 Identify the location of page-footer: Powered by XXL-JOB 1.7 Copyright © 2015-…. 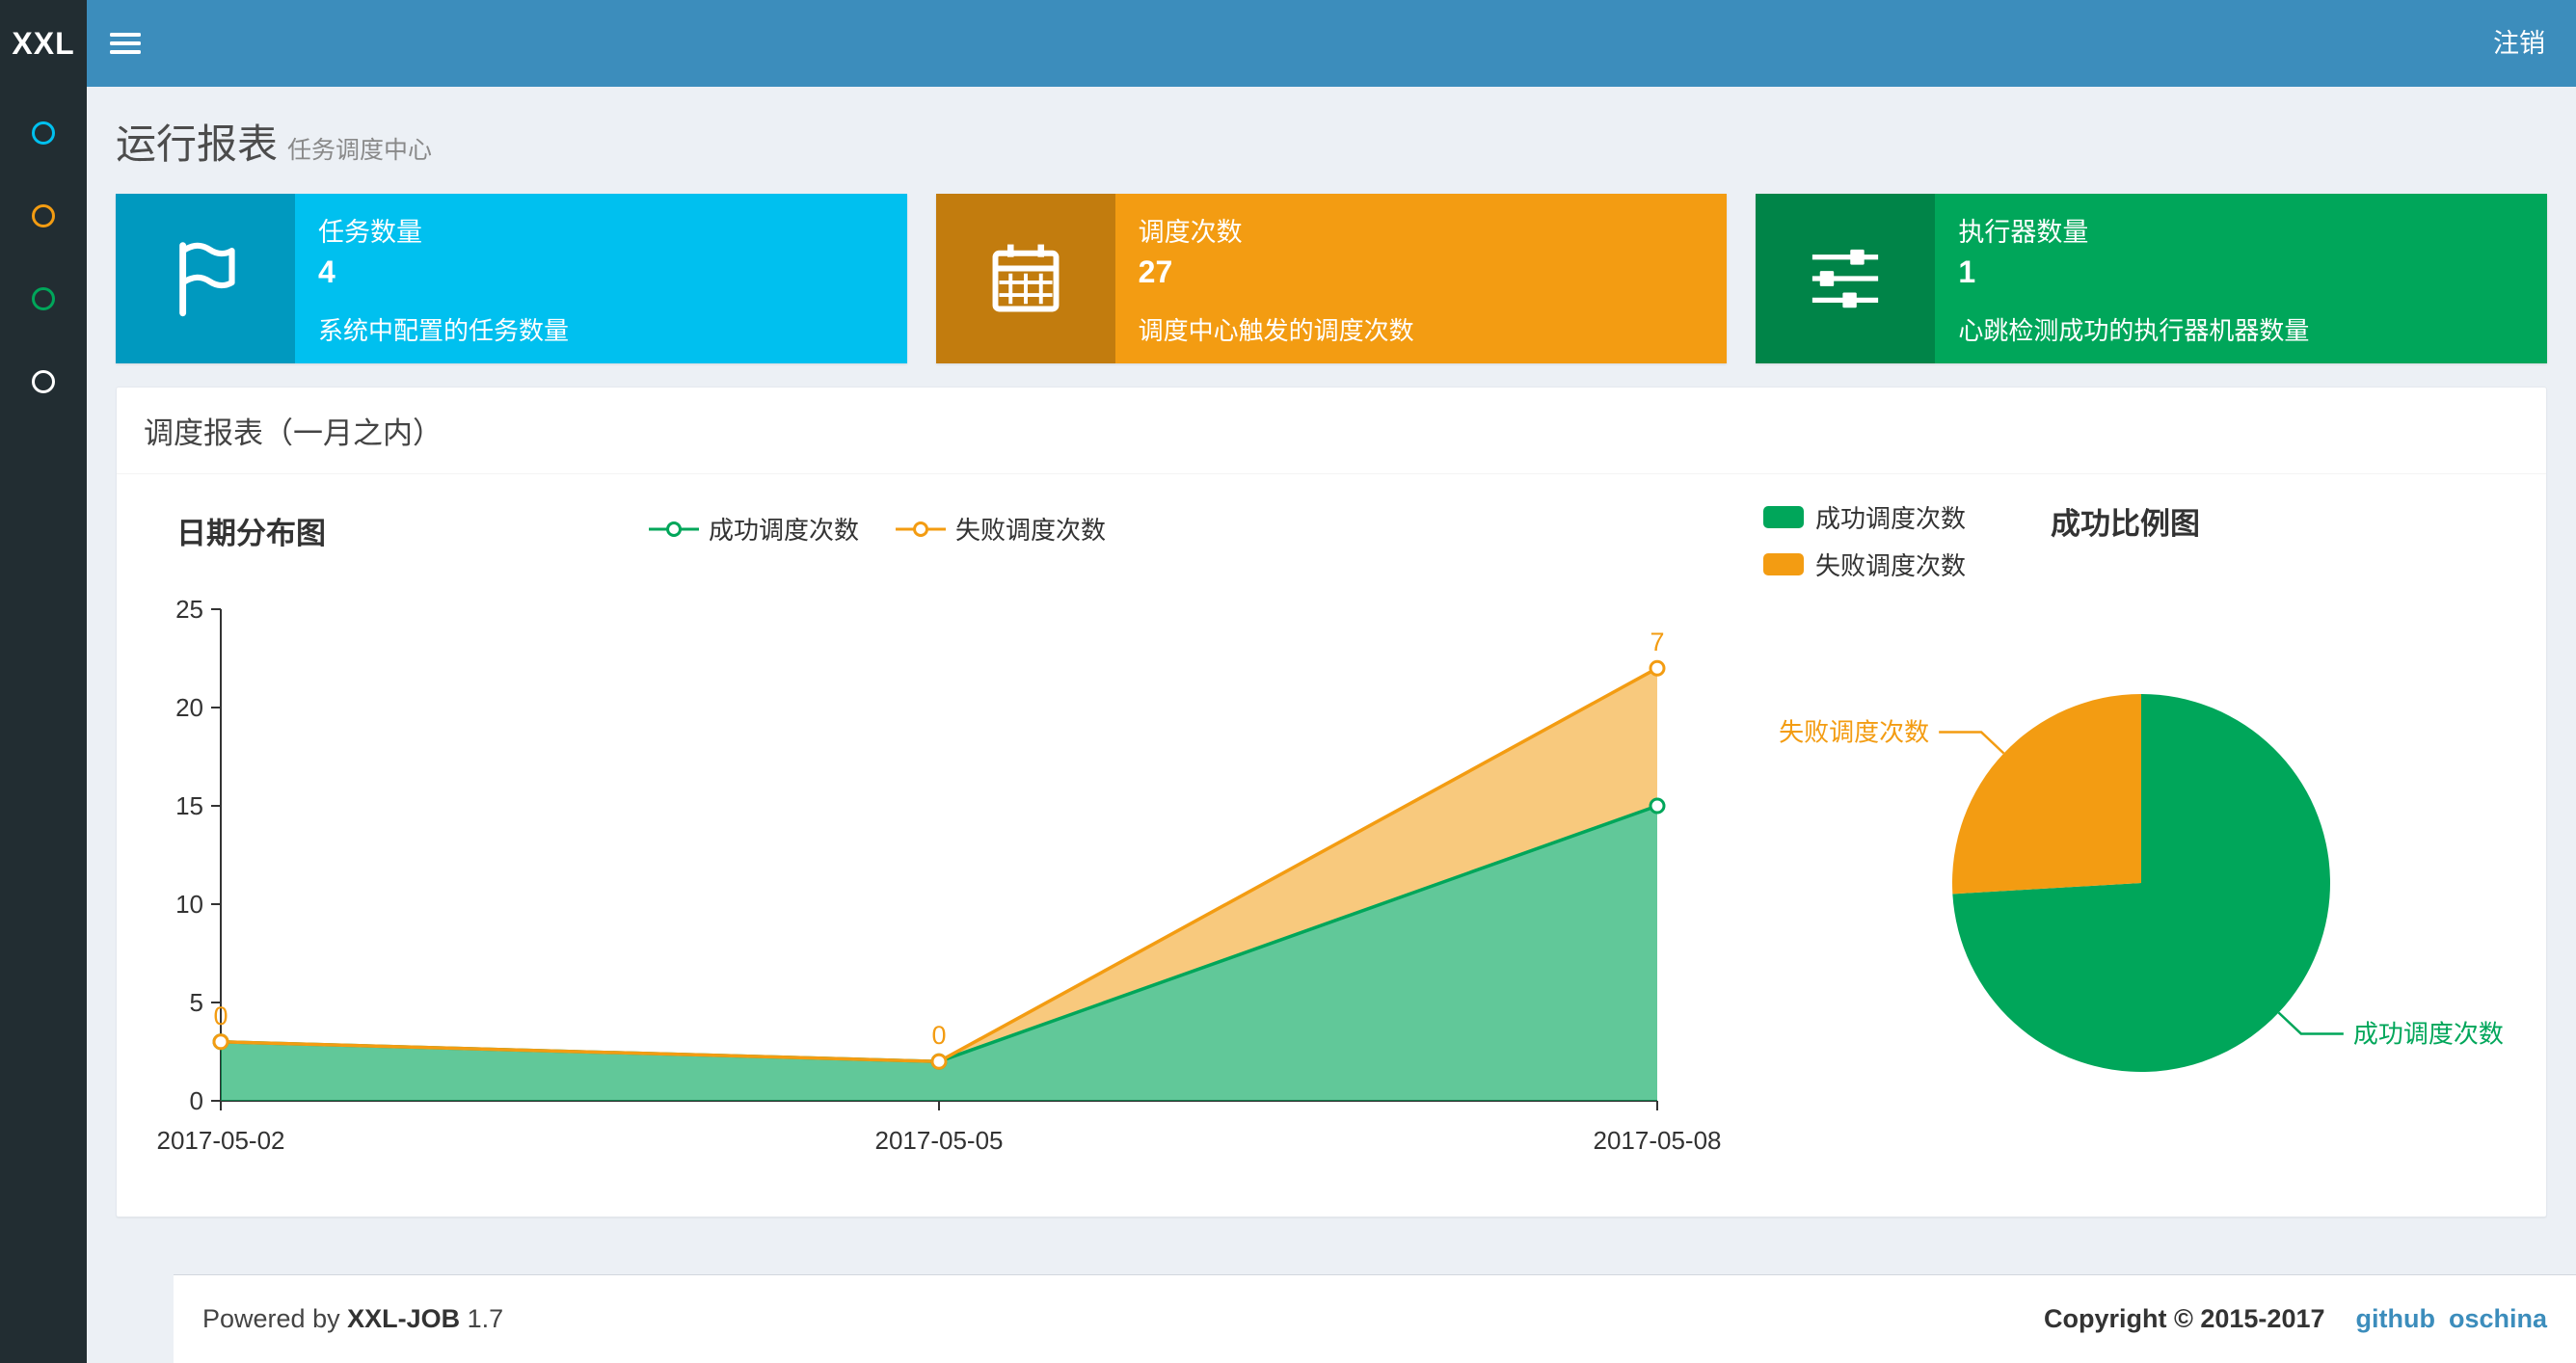
(1375, 1318).